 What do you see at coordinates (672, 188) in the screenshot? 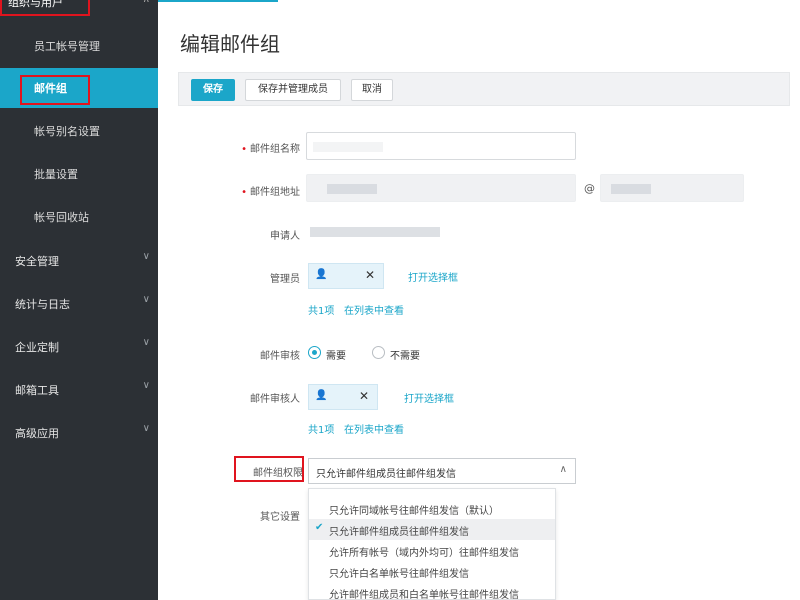
I see `domain-select` at bounding box center [672, 188].